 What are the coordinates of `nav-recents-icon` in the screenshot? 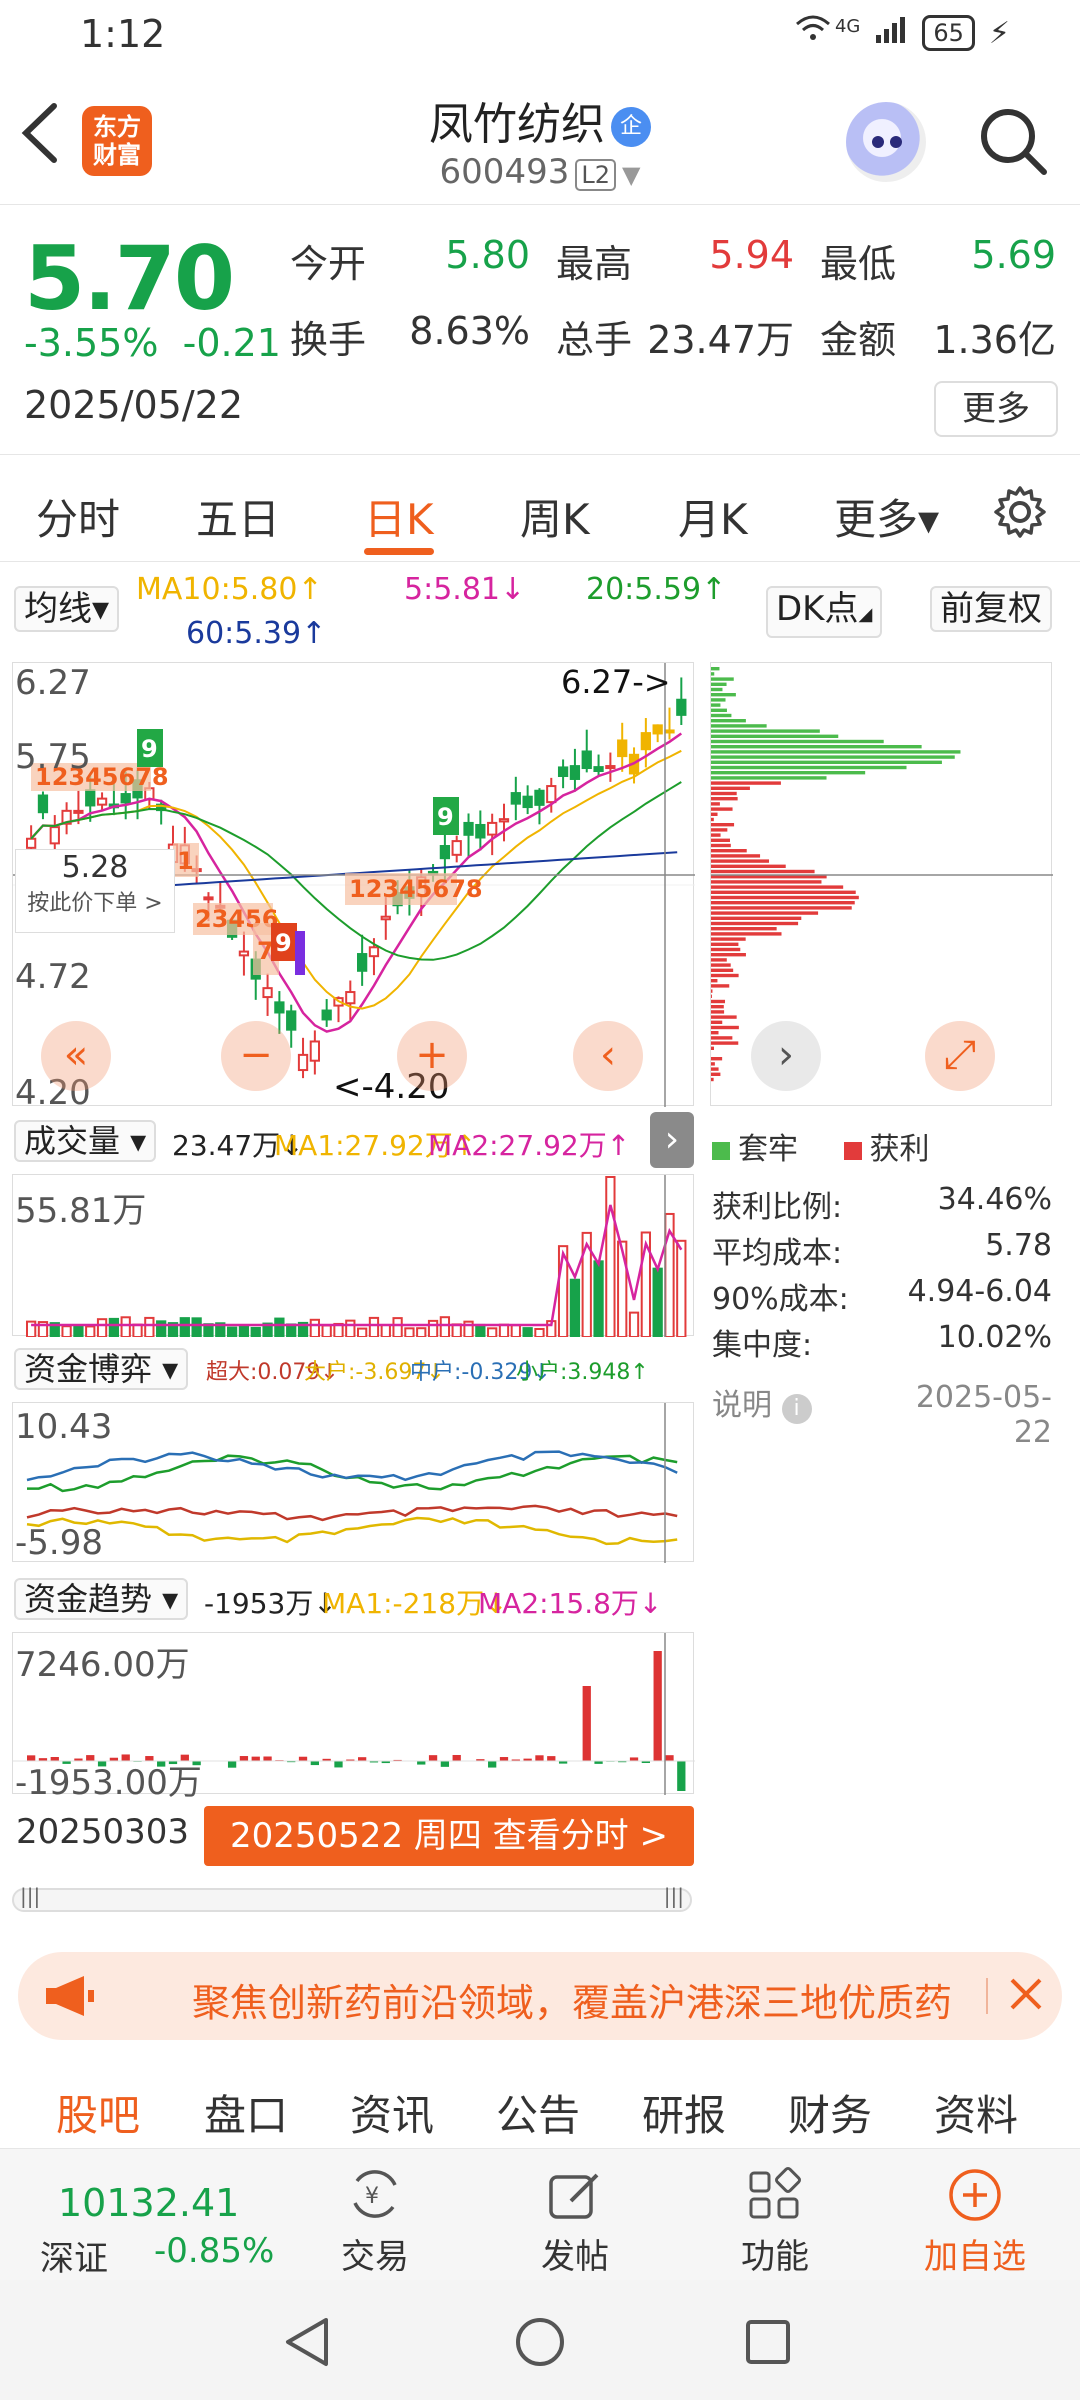 It's located at (768, 2344).